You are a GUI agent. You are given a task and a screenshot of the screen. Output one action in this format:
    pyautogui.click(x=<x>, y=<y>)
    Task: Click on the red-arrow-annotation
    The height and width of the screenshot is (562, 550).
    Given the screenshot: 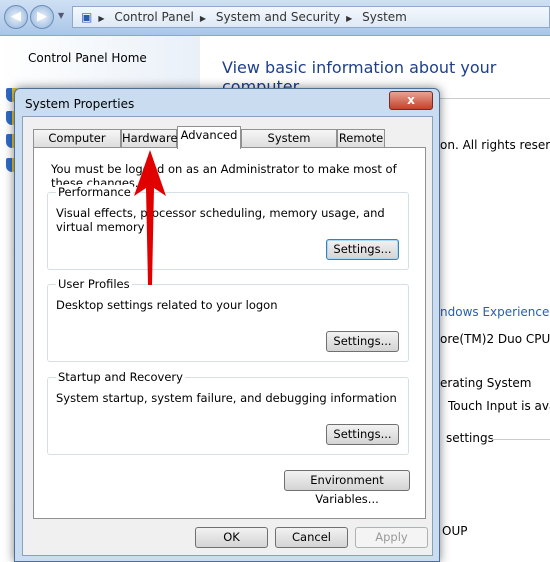 What is the action you would take?
    pyautogui.click(x=150, y=217)
    